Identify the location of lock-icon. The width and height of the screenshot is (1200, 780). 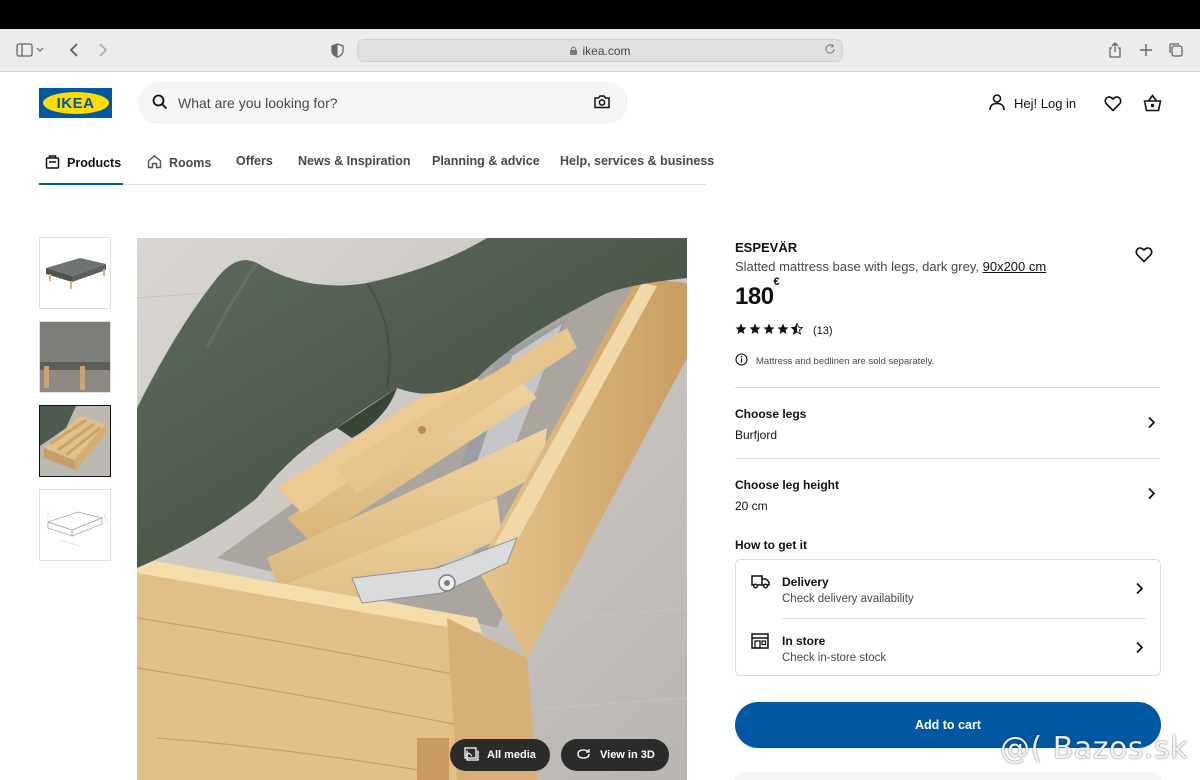
(573, 50).